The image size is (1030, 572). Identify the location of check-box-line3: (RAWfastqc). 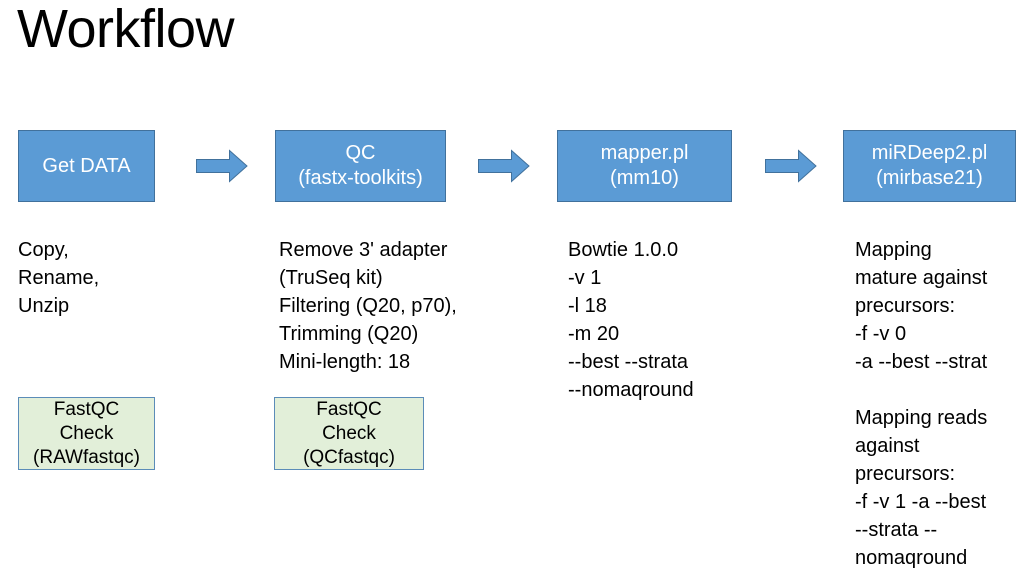
(86, 457).